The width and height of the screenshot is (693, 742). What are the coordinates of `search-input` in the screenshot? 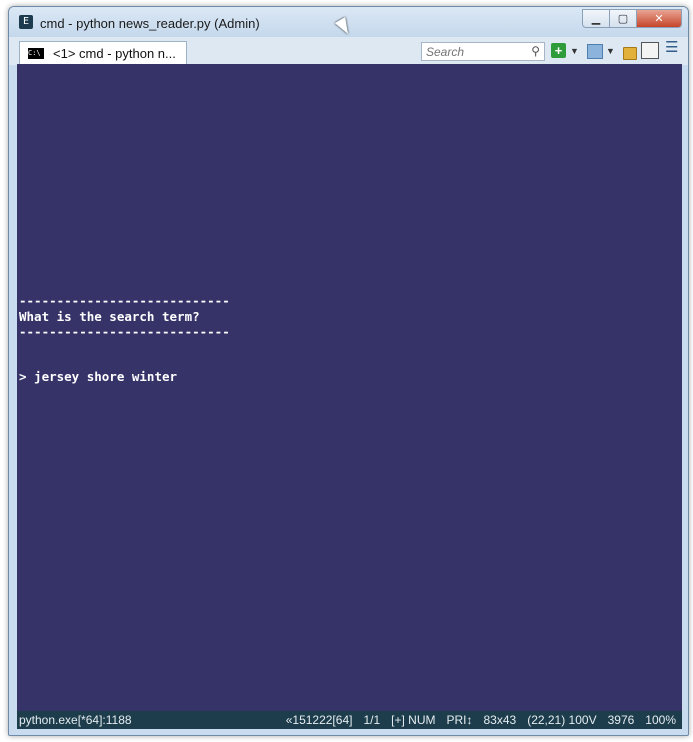 It's located at (475, 51).